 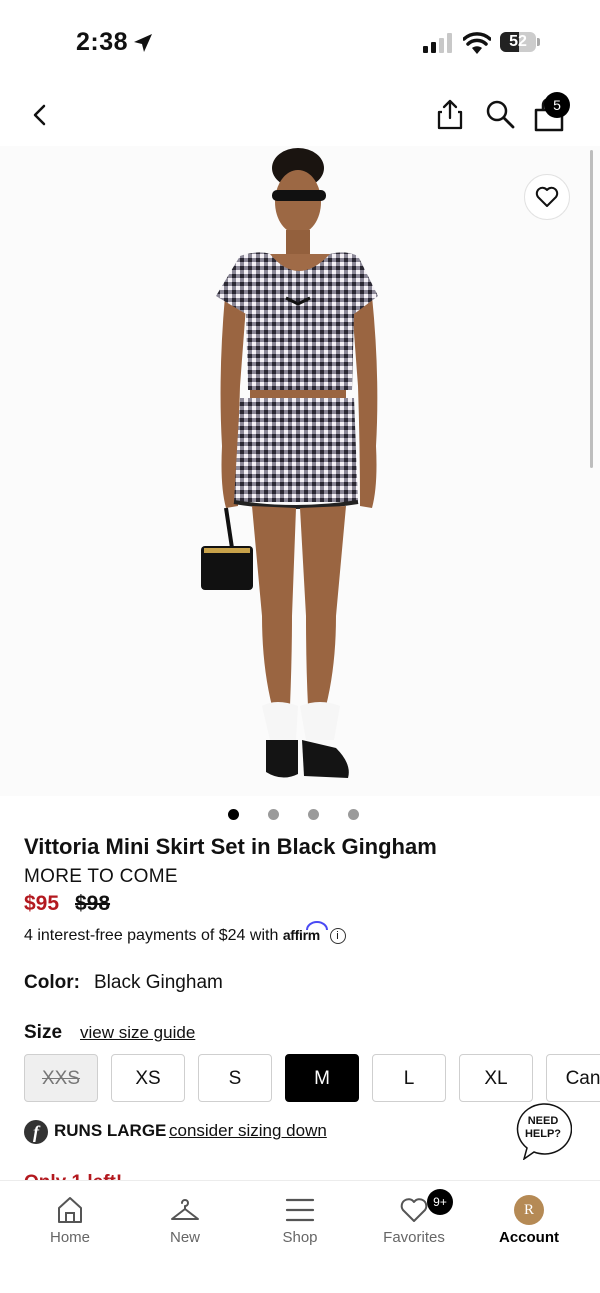 I want to click on fit-icon: f, so click(x=36, y=1132).